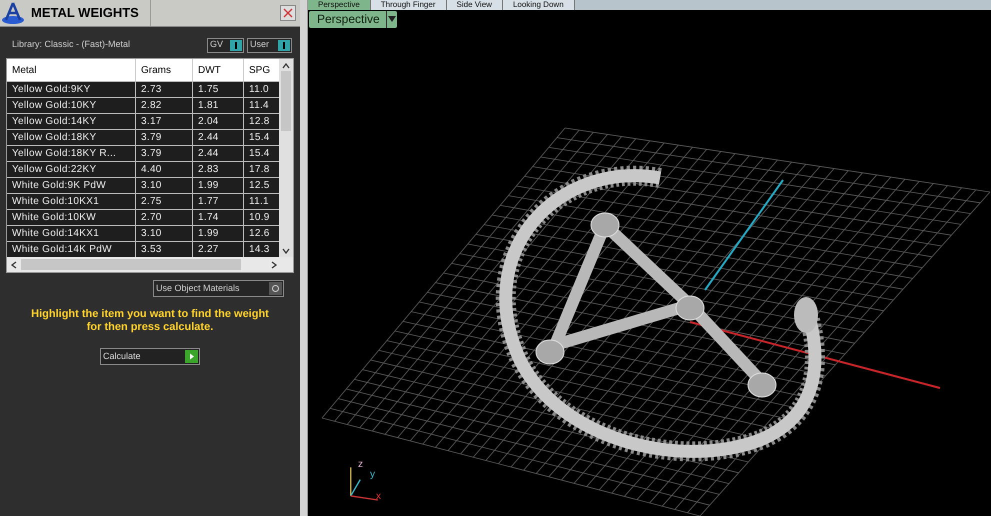 This screenshot has height=516, width=991. I want to click on scroll-up-icon, so click(286, 66).